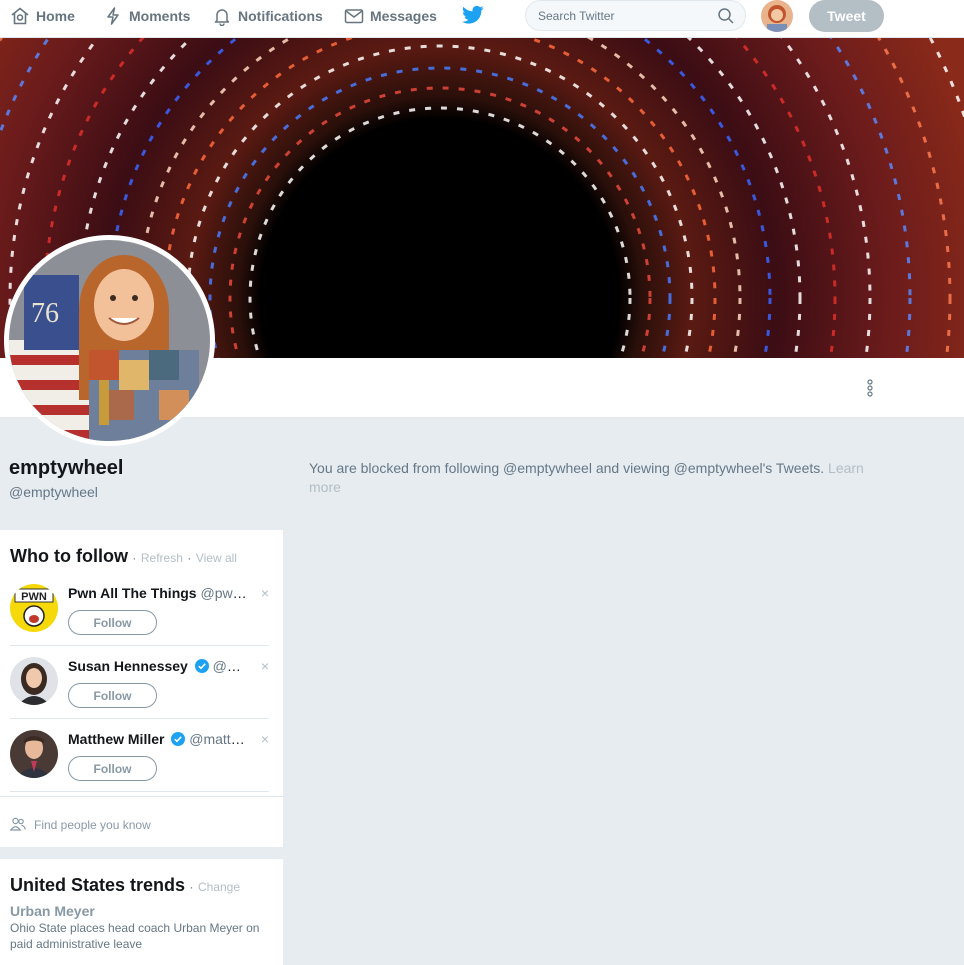 This screenshot has height=965, width=964. What do you see at coordinates (403, 16) in the screenshot?
I see `nav-messages-label: Messages` at bounding box center [403, 16].